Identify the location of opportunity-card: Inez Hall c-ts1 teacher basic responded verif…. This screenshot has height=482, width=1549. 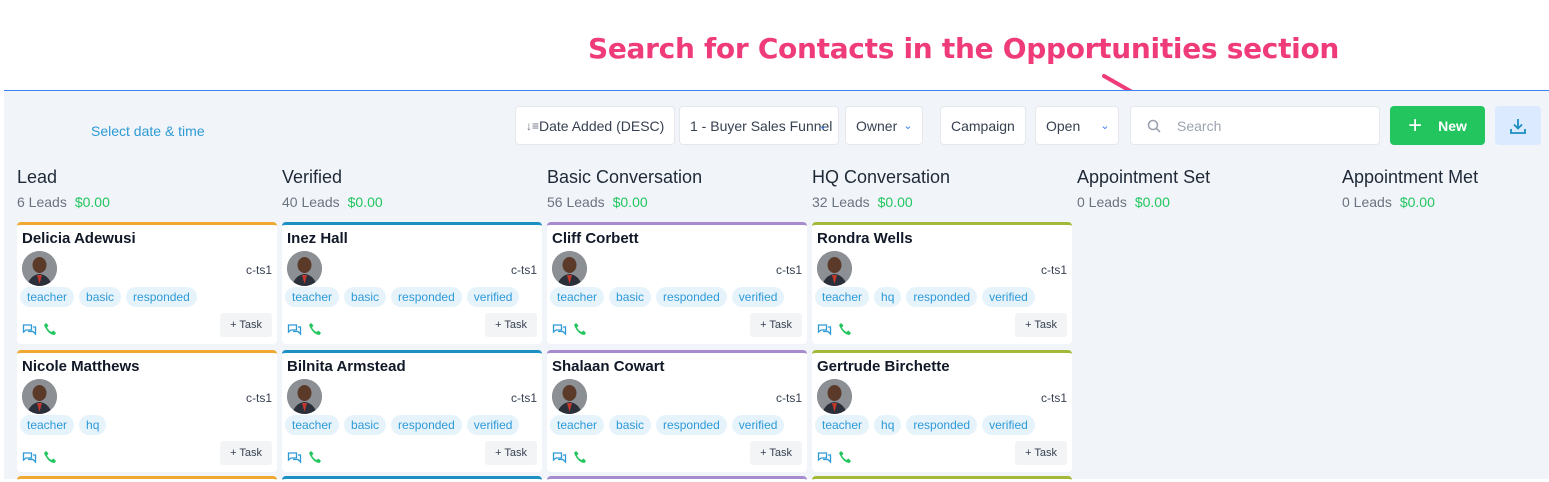
(412, 283).